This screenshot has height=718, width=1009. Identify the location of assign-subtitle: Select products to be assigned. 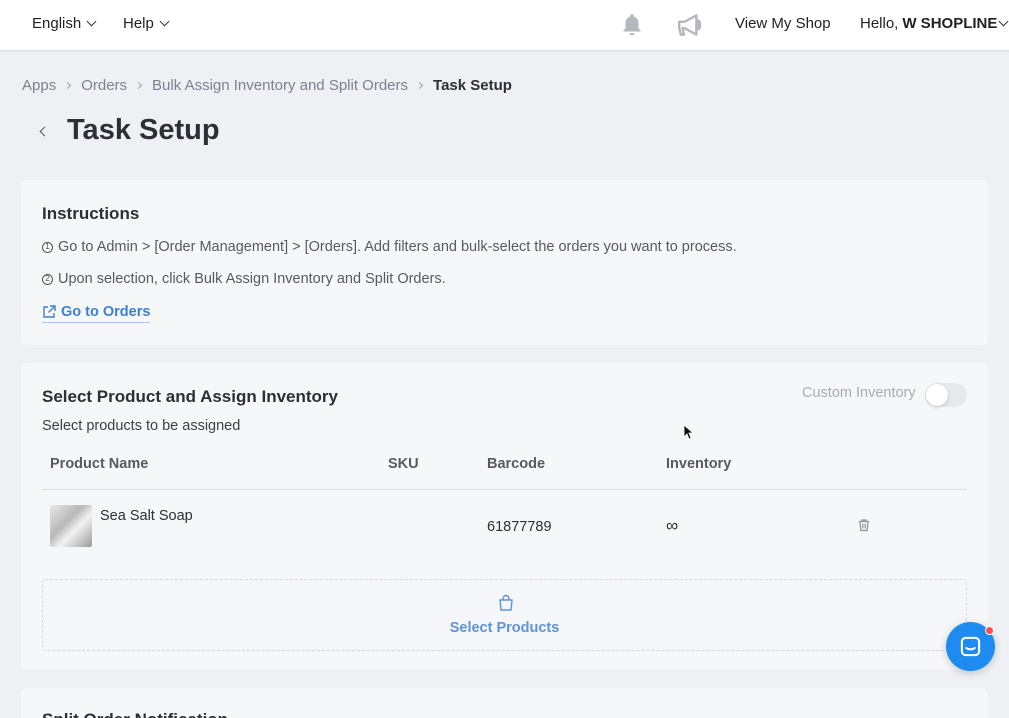
(141, 426).